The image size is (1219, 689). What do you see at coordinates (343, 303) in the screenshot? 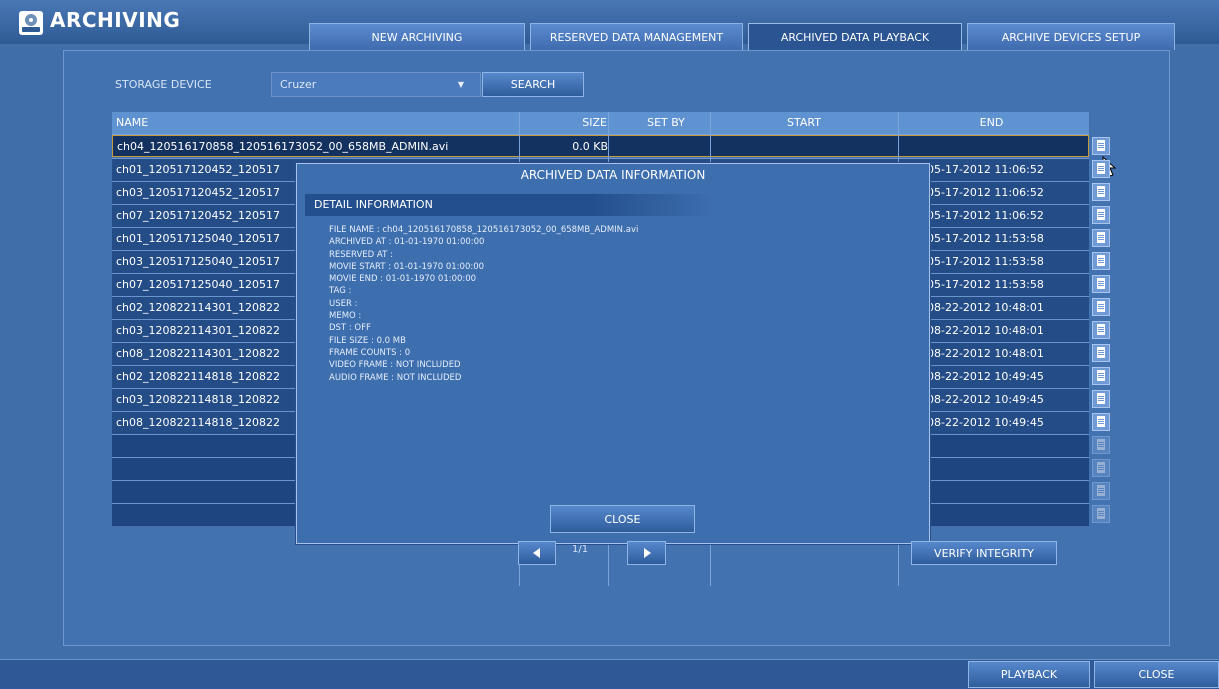
I see `detail-line: USER :` at bounding box center [343, 303].